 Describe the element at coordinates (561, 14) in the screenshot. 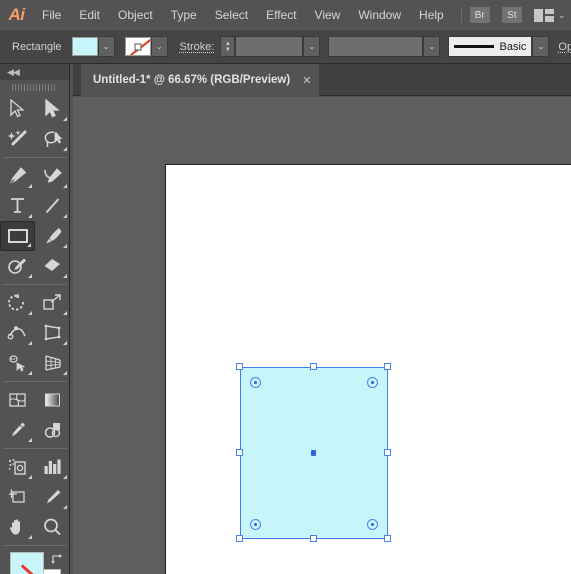

I see `workspace-chevron-down-icon: ⌄` at that location.